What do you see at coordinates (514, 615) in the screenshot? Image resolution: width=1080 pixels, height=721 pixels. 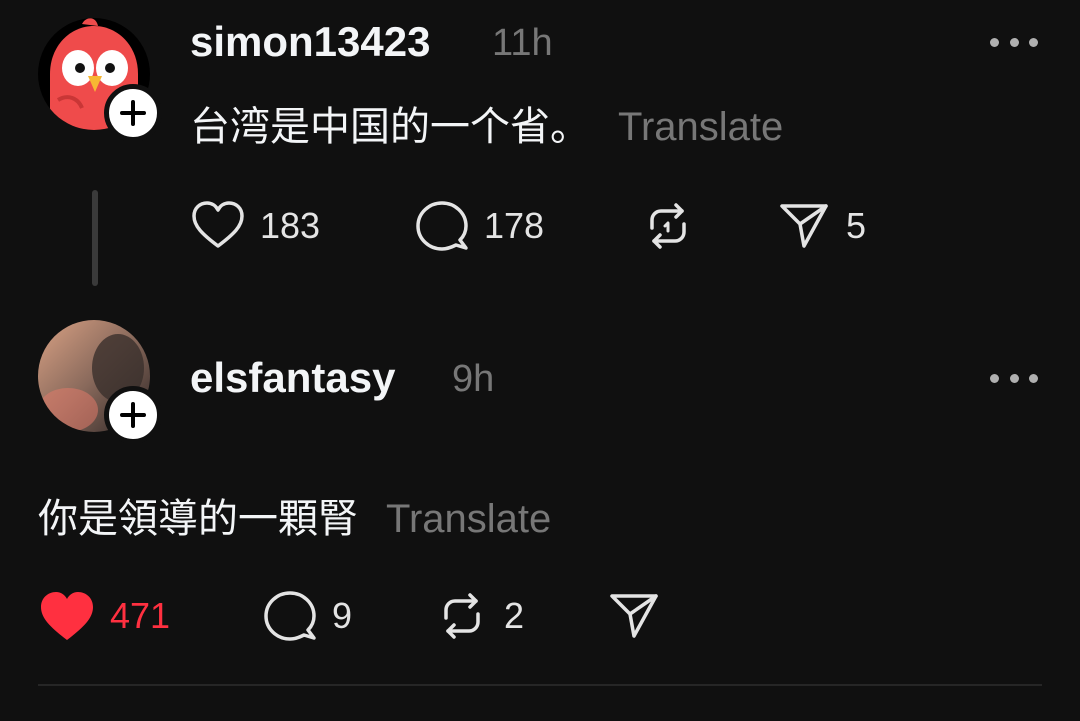 I see `repost-count: 2` at bounding box center [514, 615].